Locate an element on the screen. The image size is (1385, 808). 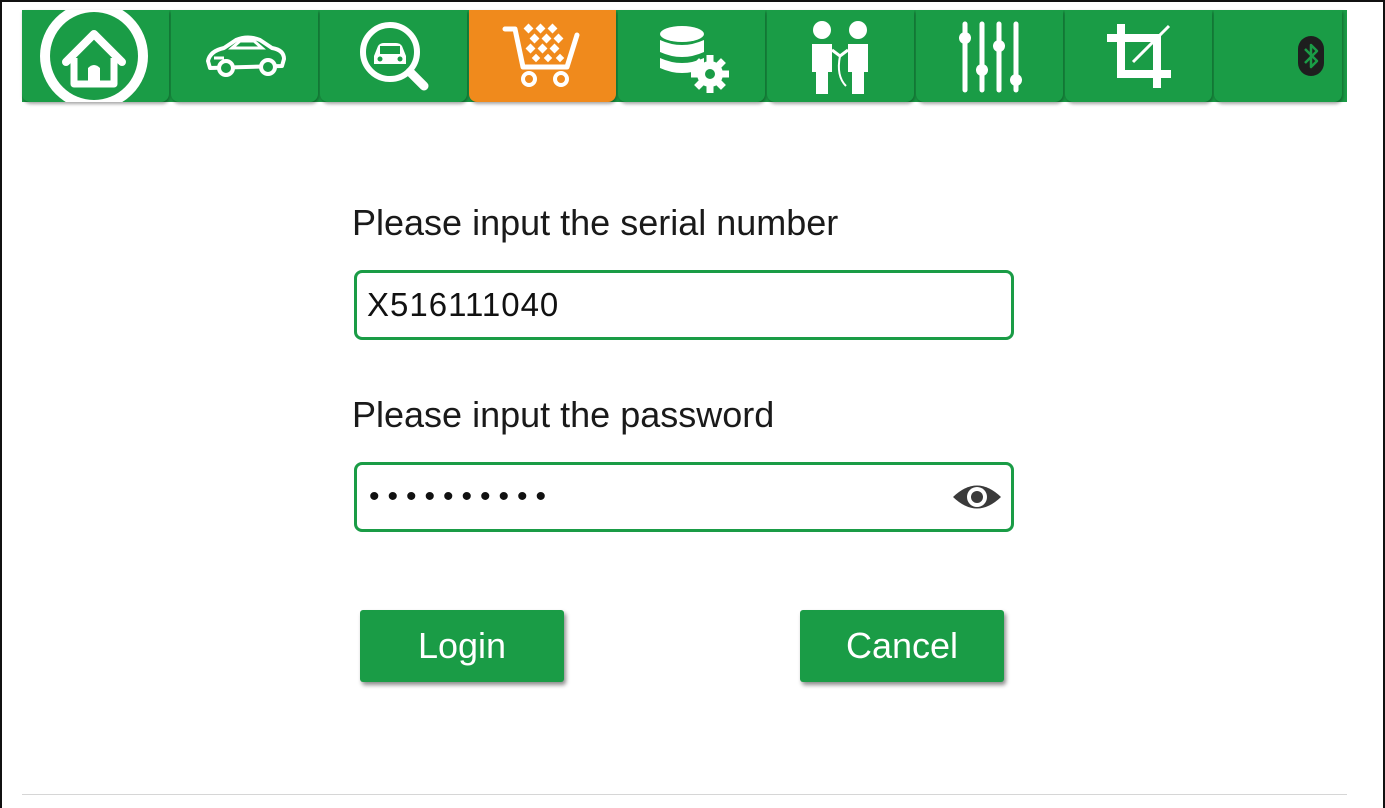
password-label: Please input the password is located at coordinates (563, 414).